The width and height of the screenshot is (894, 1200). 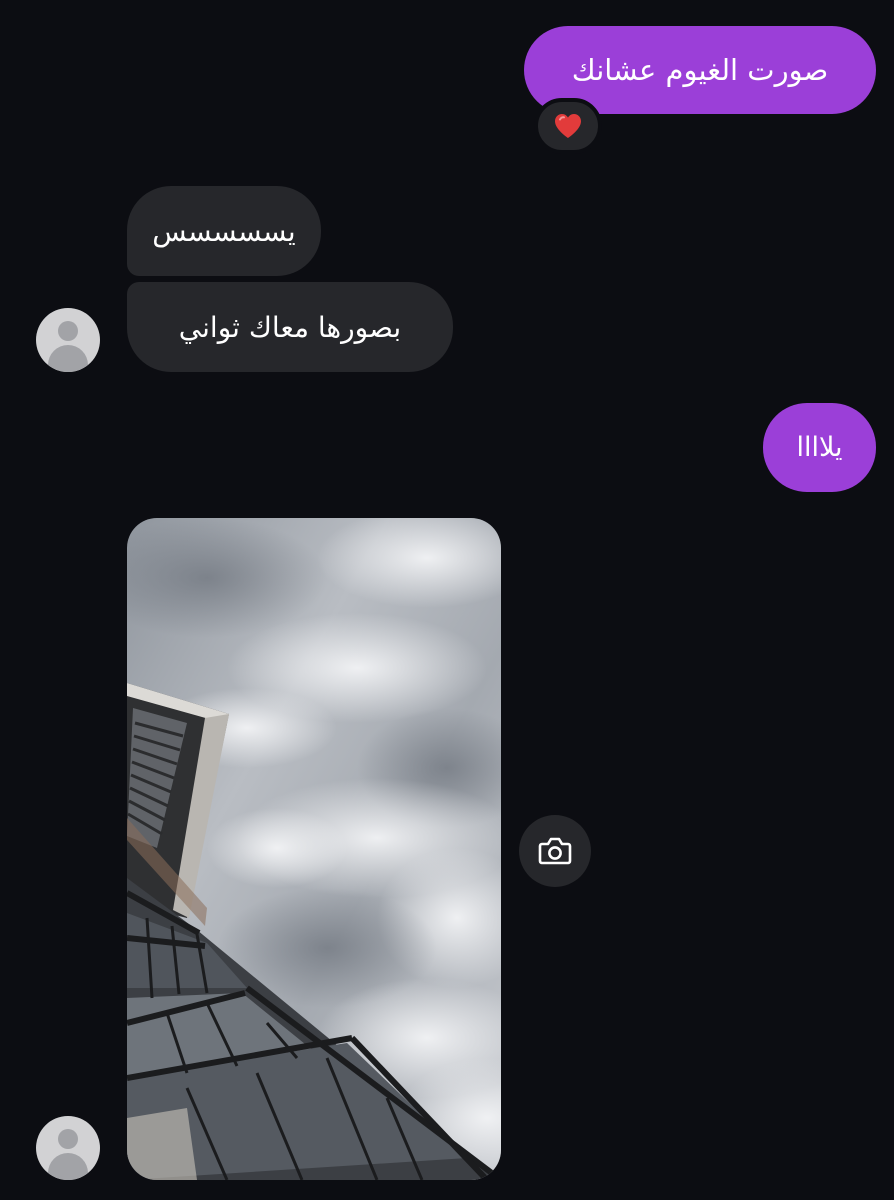 I want to click on camera-icon, so click(x=555, y=851).